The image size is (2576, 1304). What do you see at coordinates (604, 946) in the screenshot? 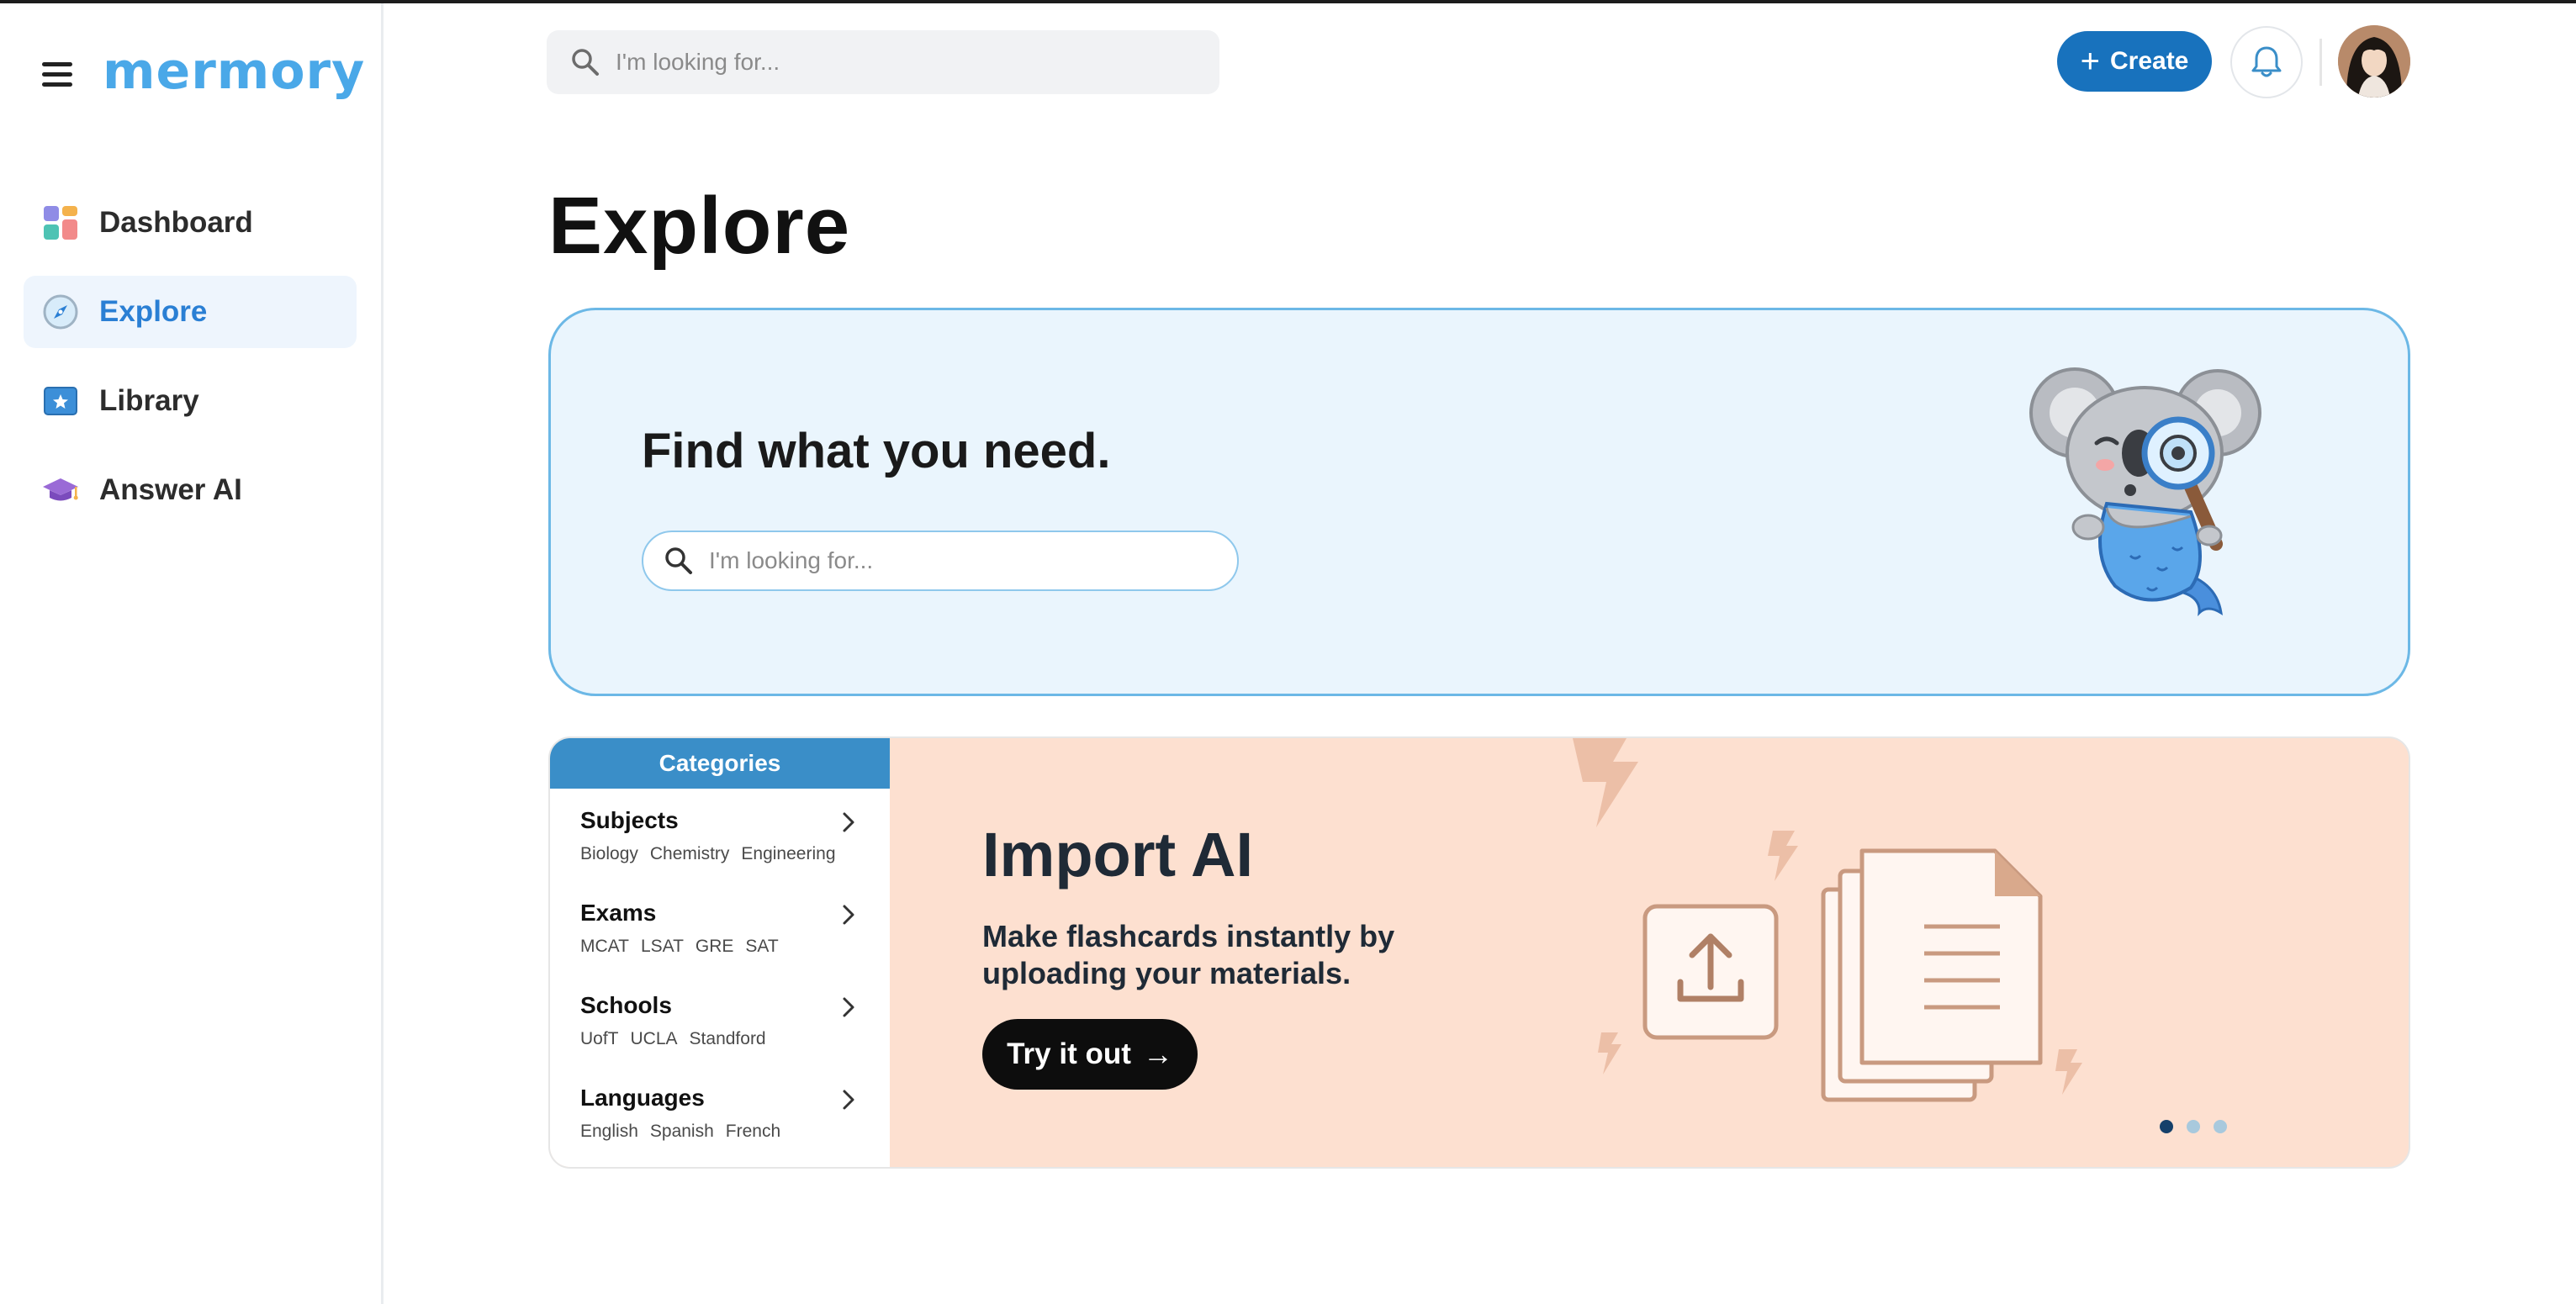
I see `category-tag: MCAT` at bounding box center [604, 946].